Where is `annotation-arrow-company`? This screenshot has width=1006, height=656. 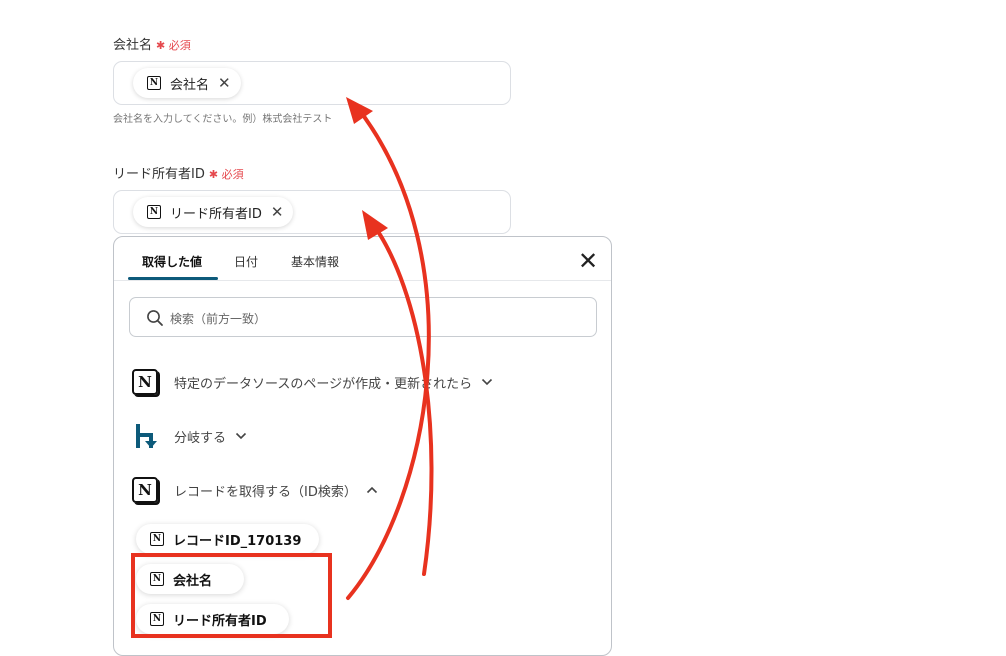 annotation-arrow-company is located at coordinates (388, 352).